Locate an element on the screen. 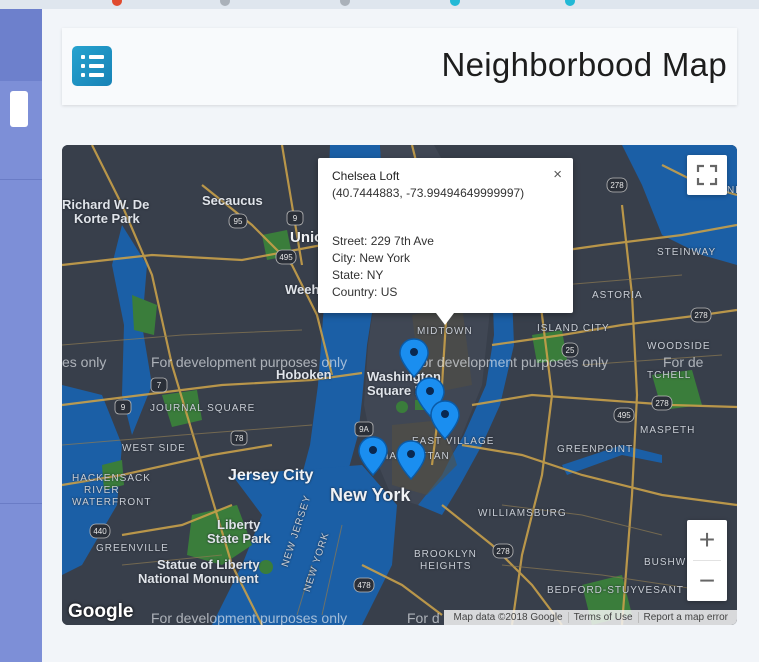 The height and width of the screenshot is (662, 759). map-label: BEDFORD-STUYVESANT is located at coordinates (615, 590).